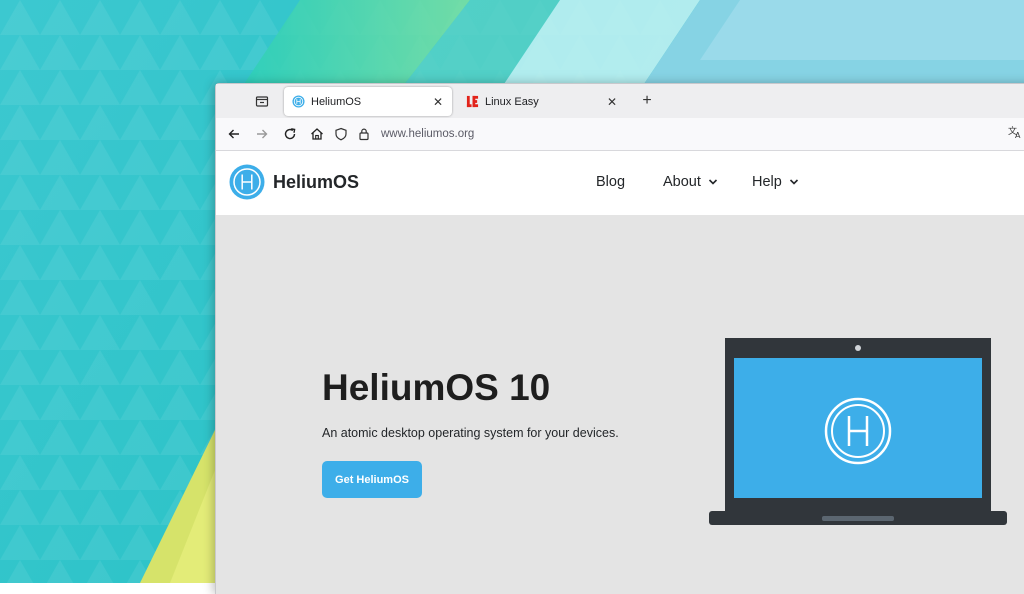  I want to click on shield-icon, so click(341, 134).